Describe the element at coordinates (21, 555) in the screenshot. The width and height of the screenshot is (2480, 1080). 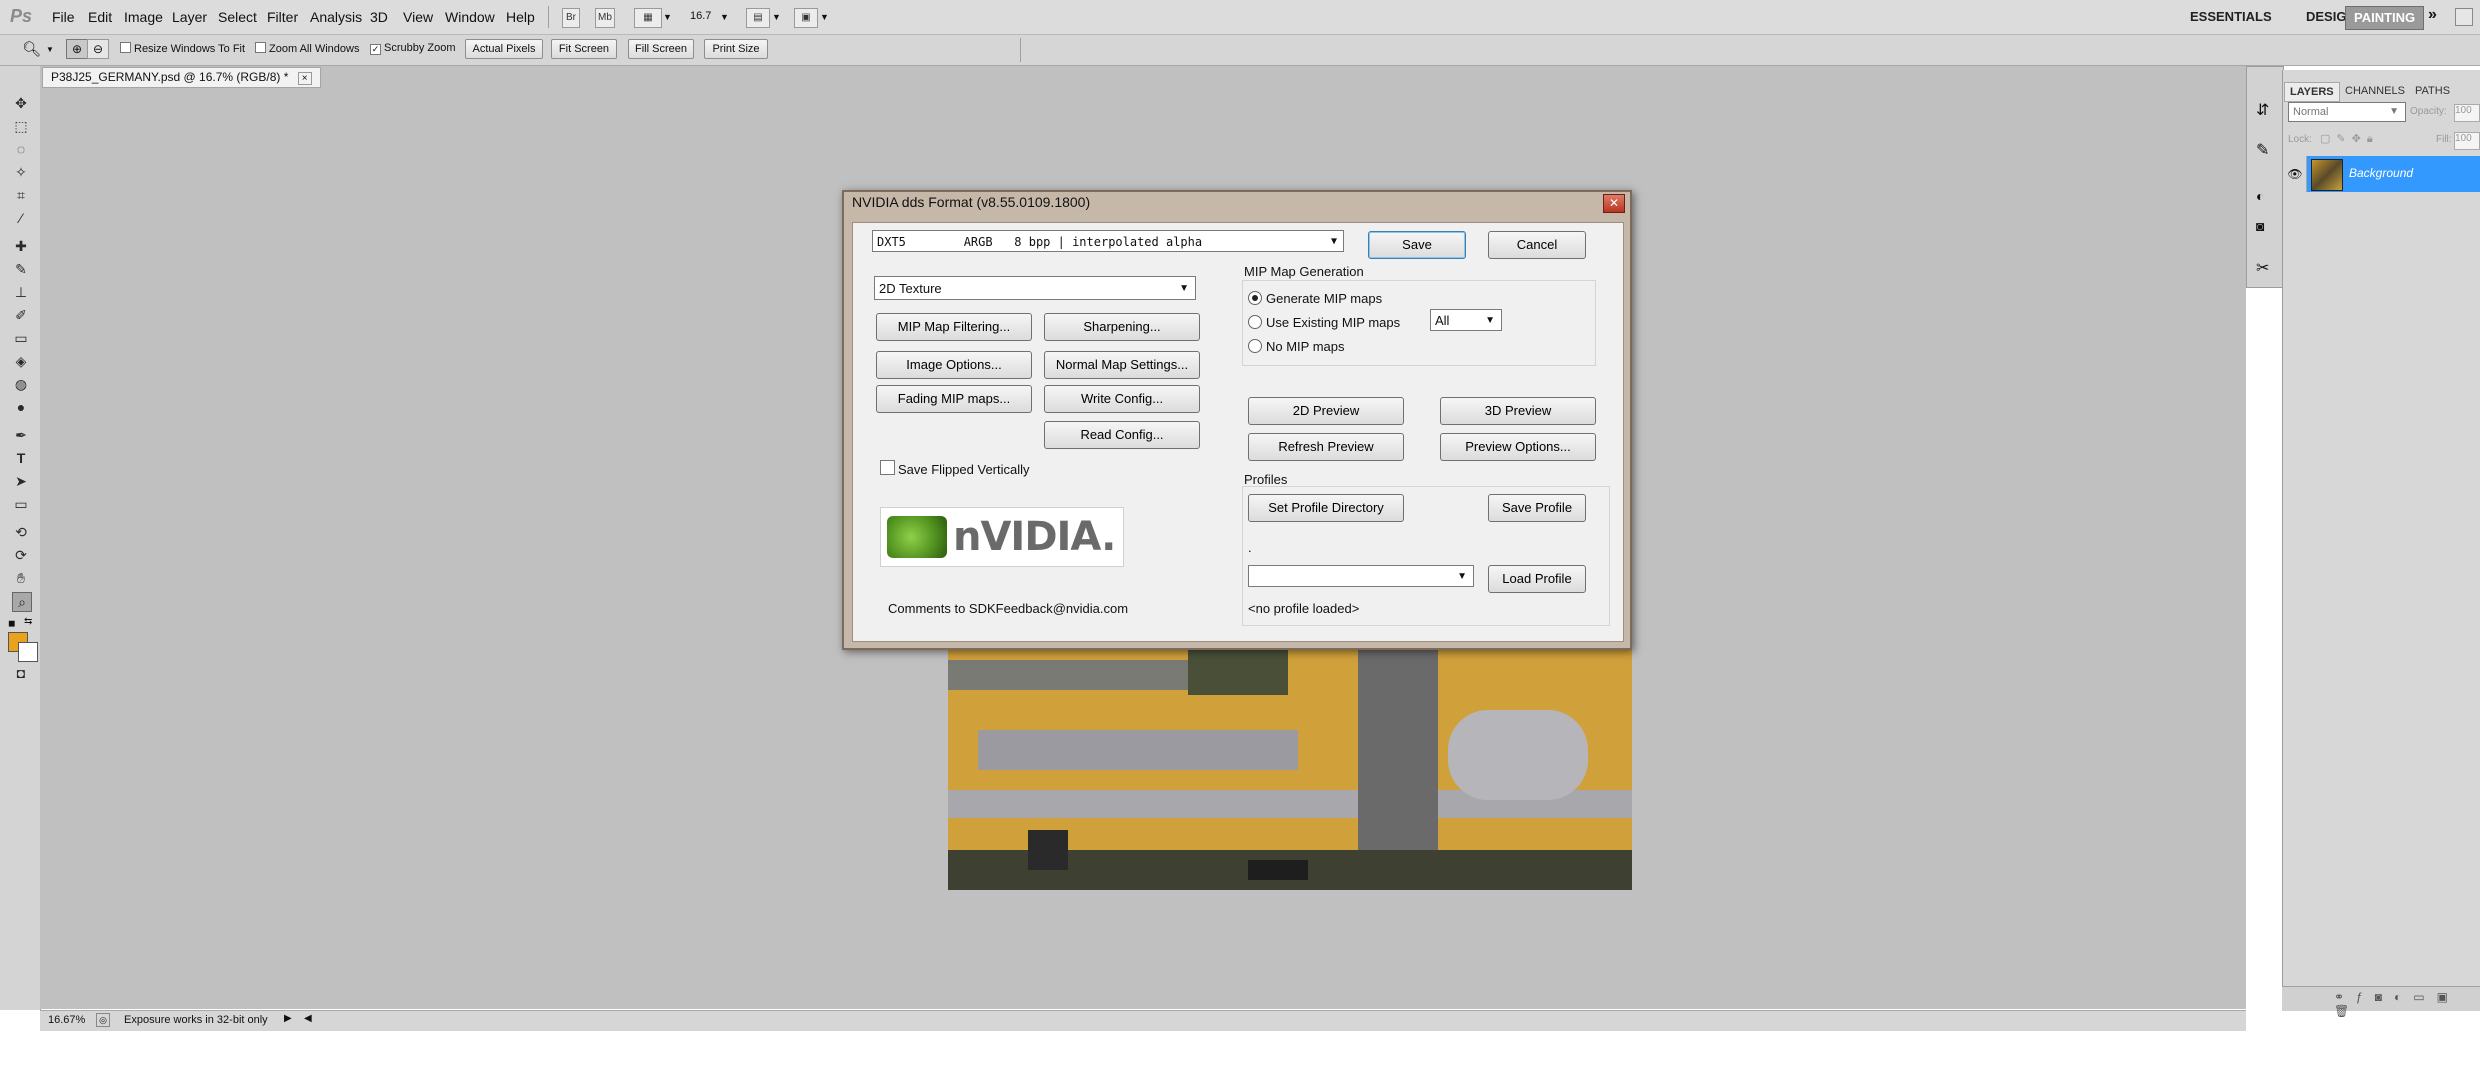
I see `3d-orbit-icon: ⟳` at that location.